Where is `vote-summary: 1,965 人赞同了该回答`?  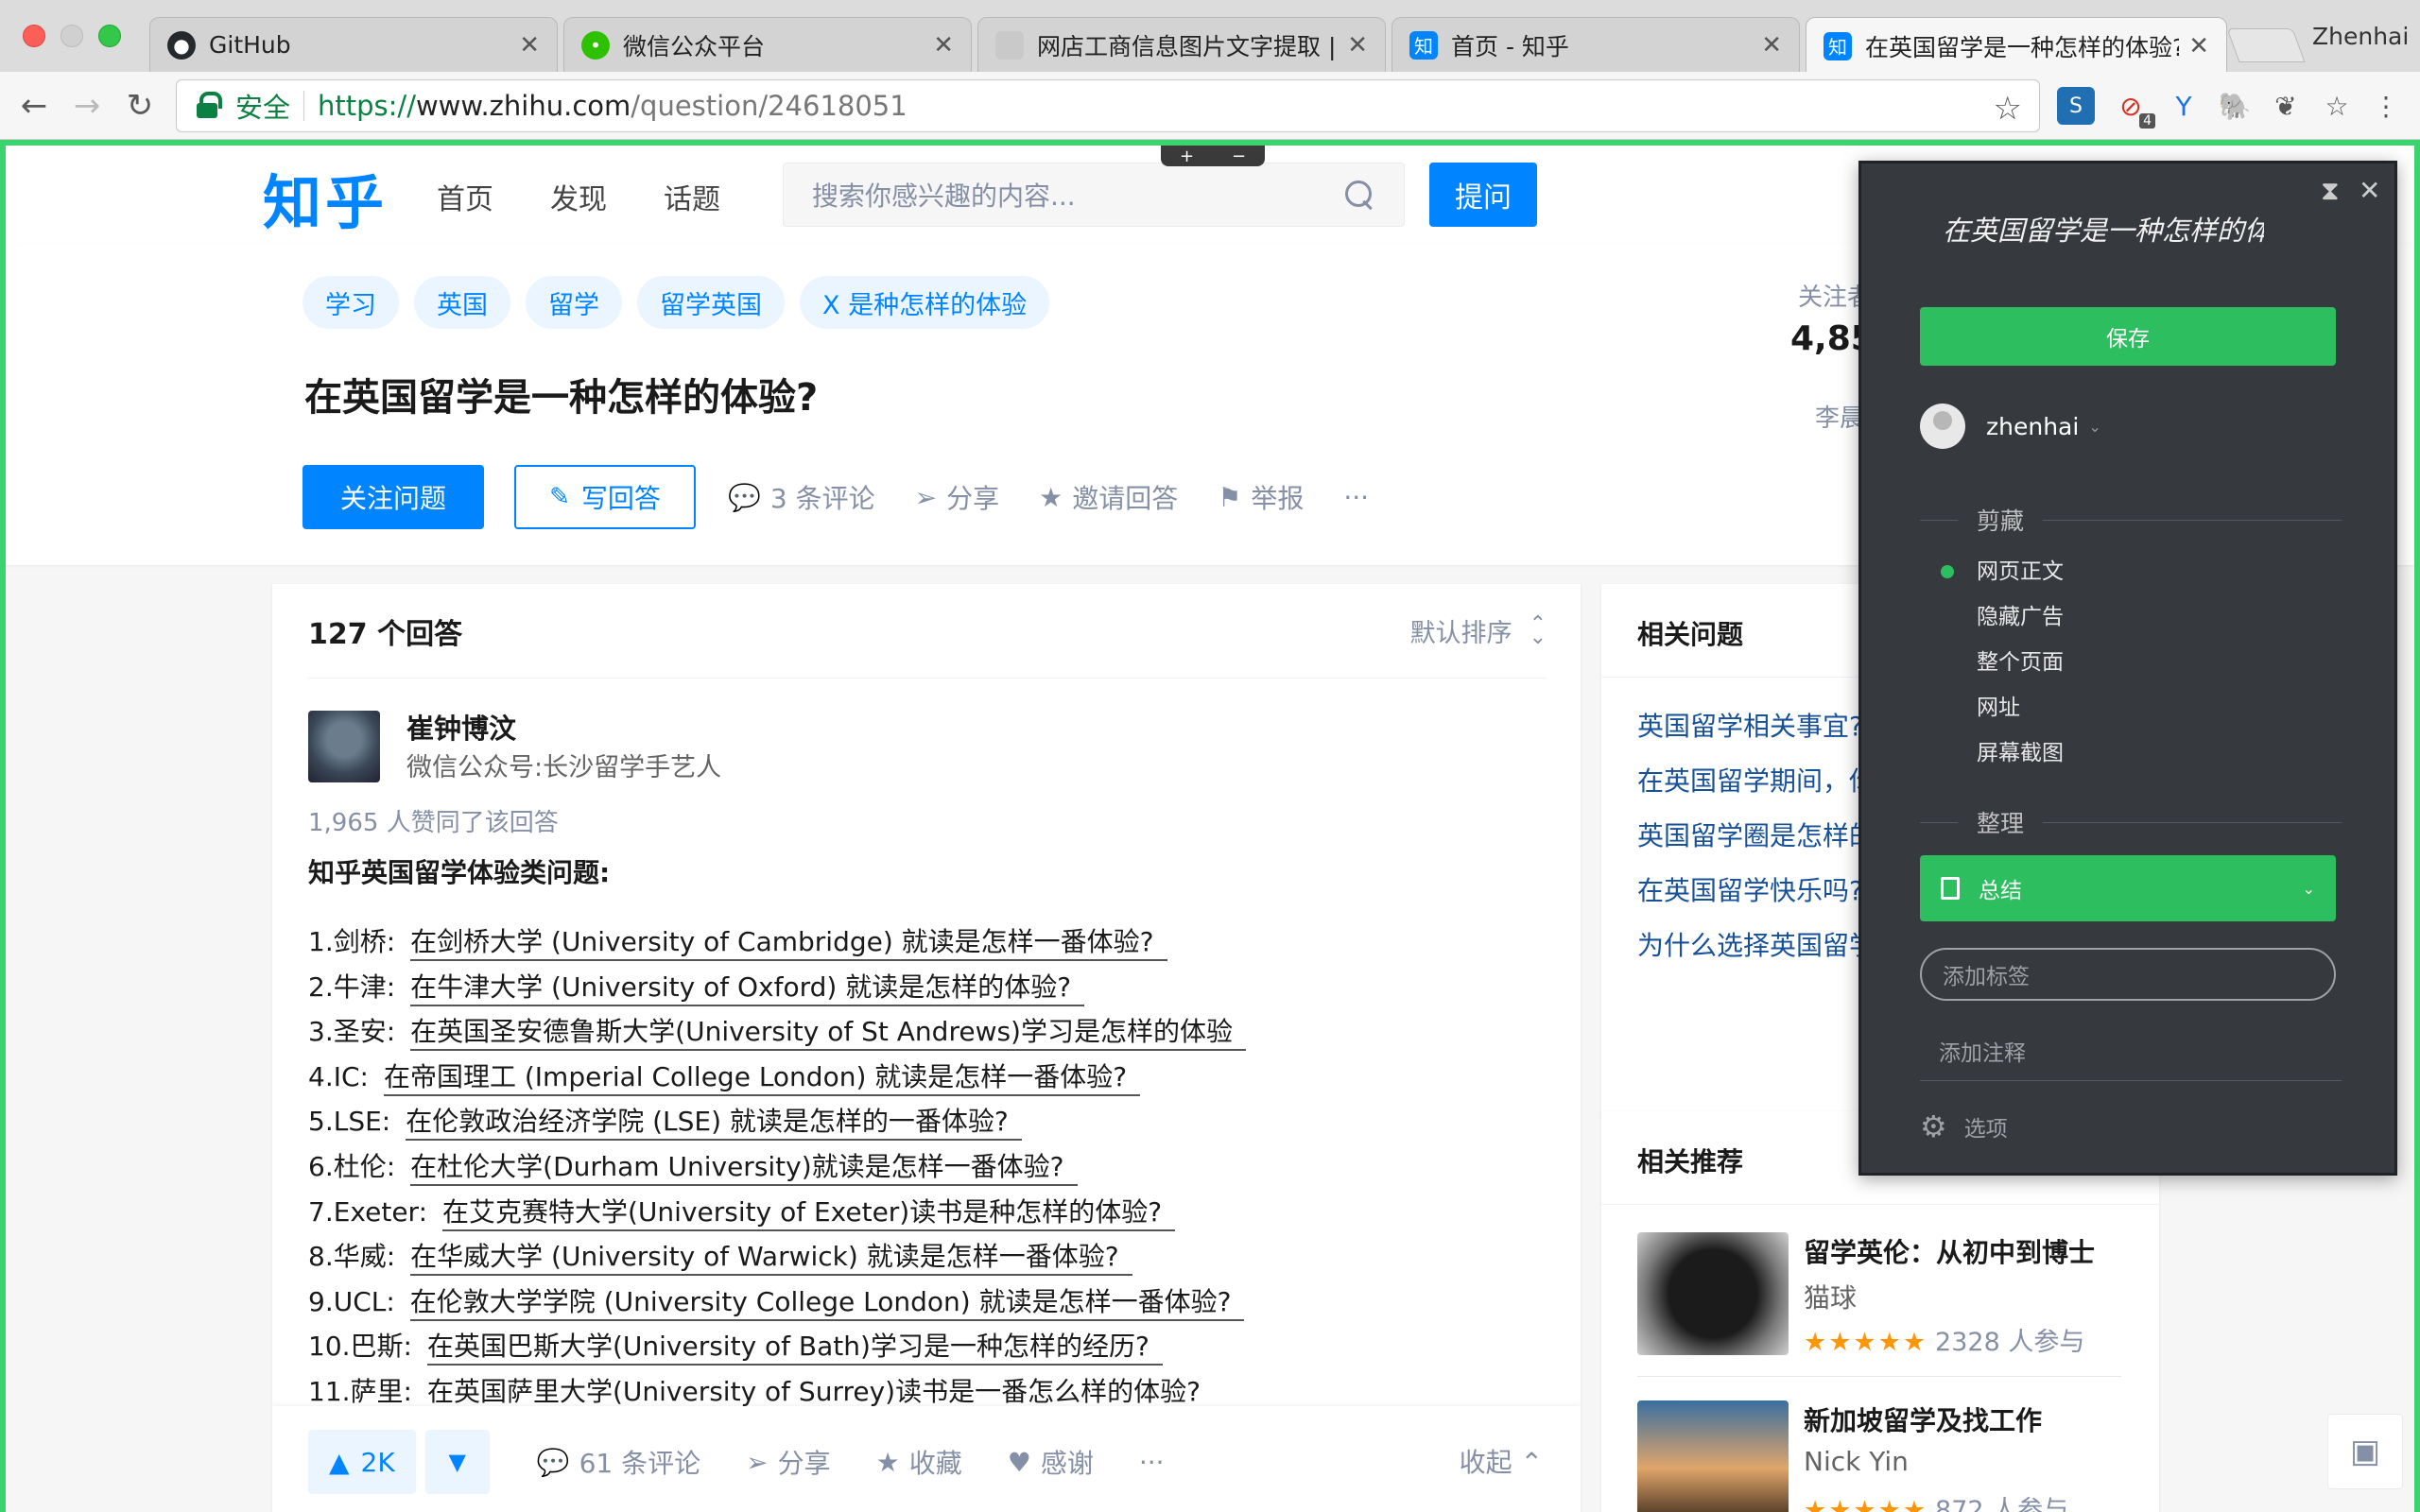 vote-summary: 1,965 人赞同了该回答 is located at coordinates (433, 820).